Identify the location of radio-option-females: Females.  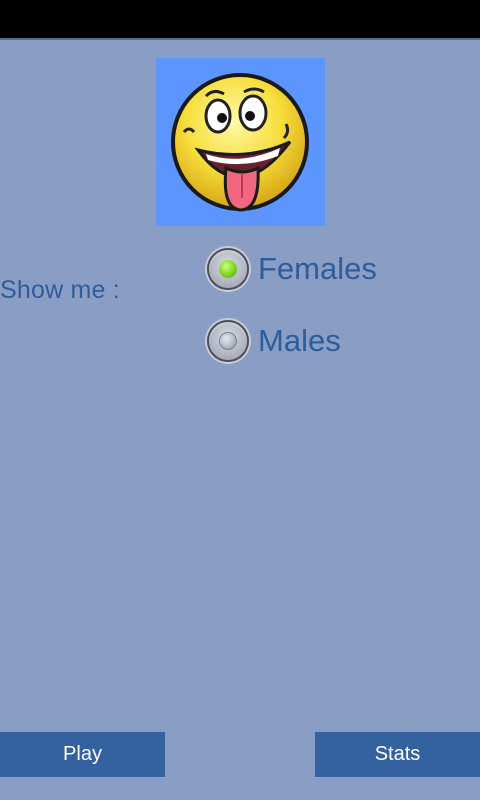
(292, 269).